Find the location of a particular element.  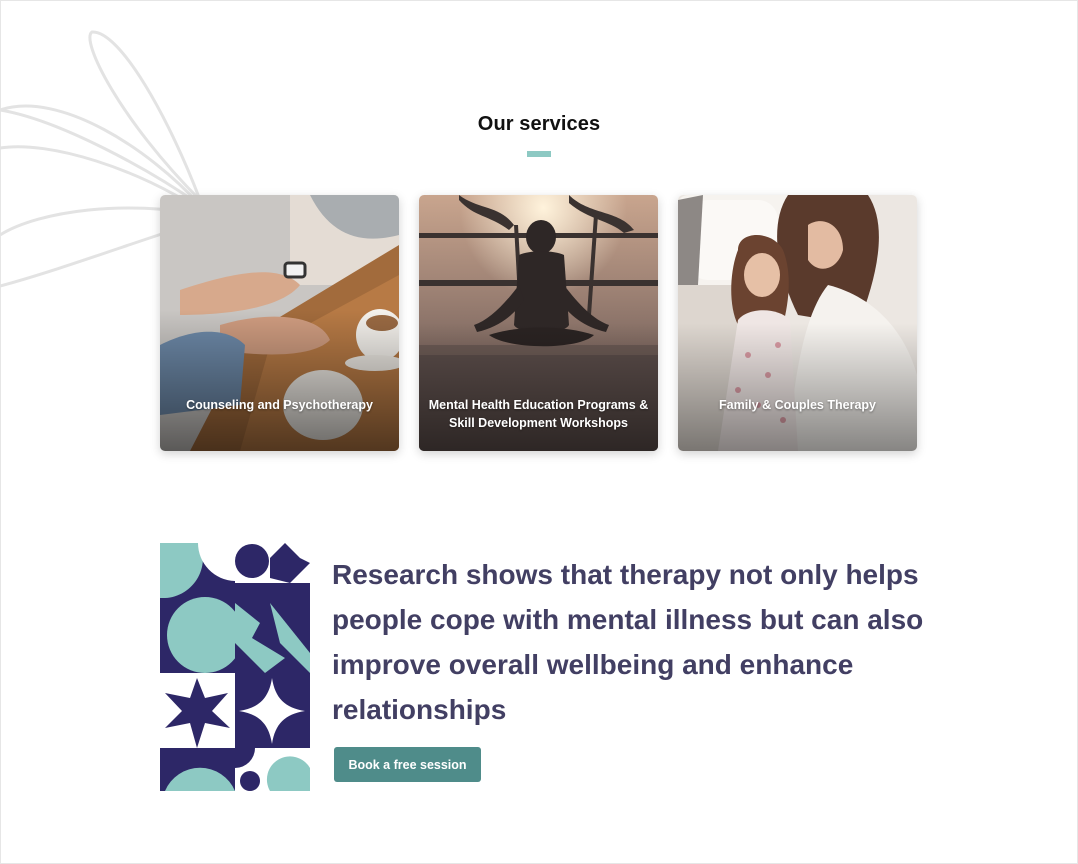

service-card-family: Family & Couples Therapy is located at coordinates (797, 323).